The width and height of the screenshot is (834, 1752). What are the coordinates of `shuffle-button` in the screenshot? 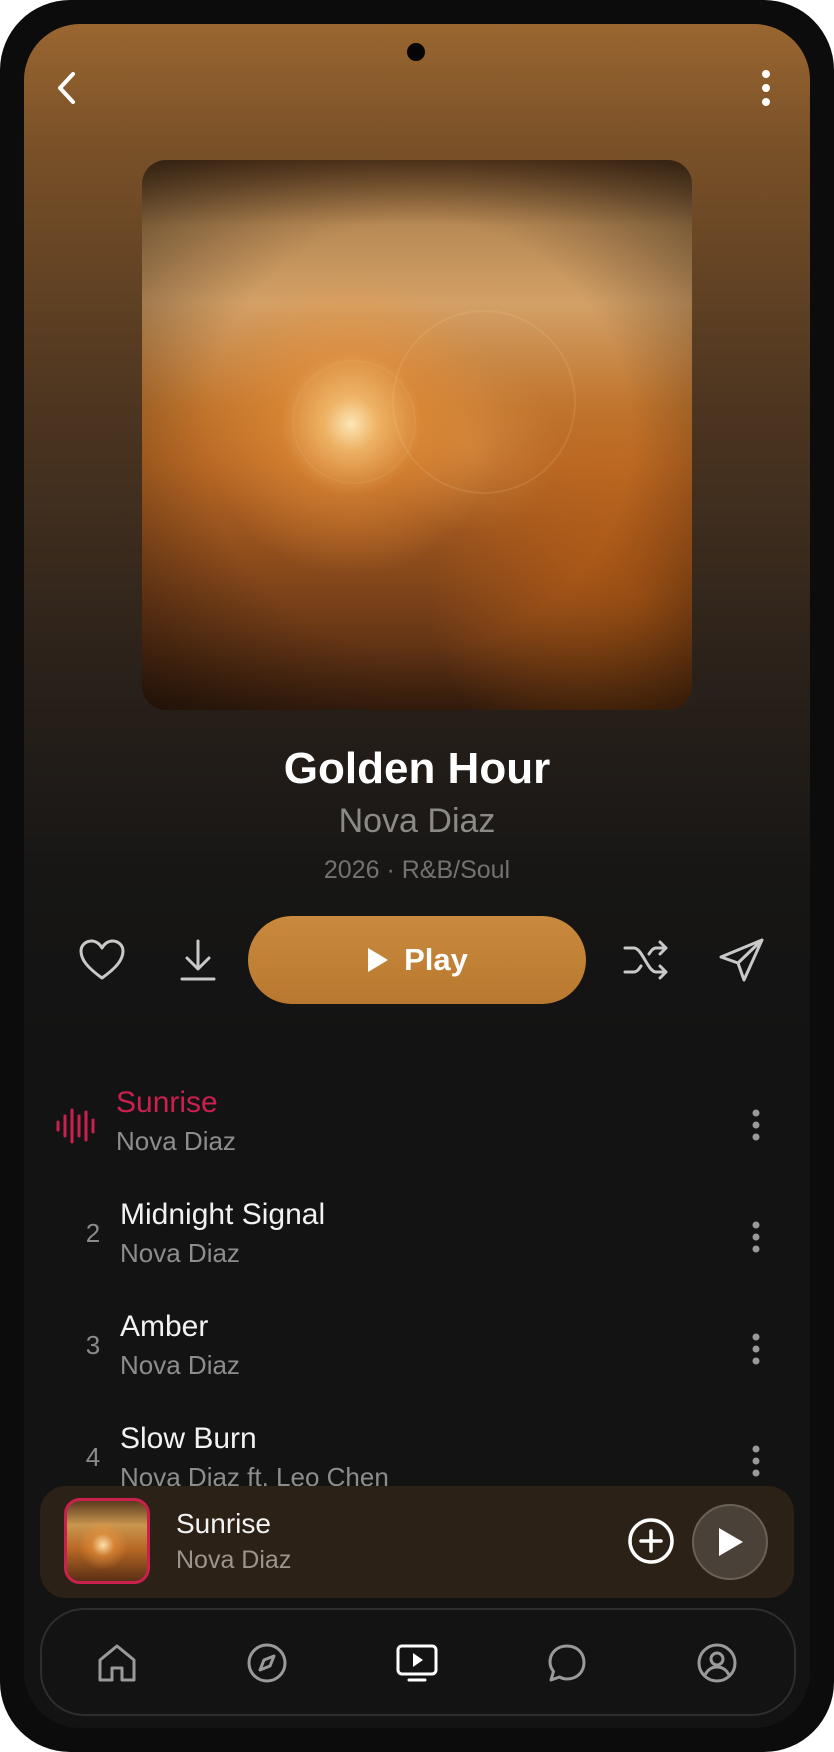 It's located at (646, 960).